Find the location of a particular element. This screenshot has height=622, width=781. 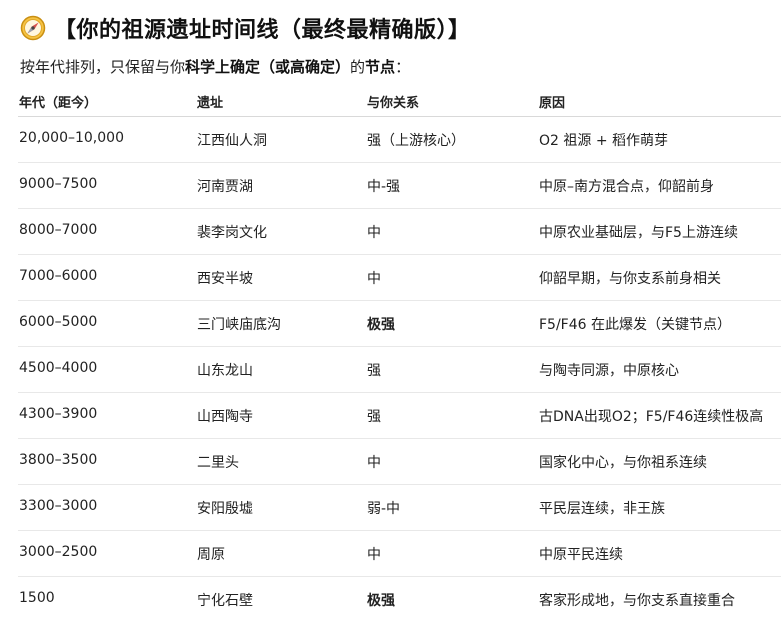

cell-site: 山东龙山 is located at coordinates (225, 371).